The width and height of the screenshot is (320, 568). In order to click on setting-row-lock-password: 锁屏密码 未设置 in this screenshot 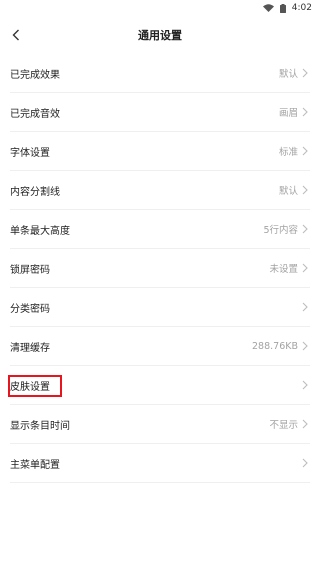, I will do `click(160, 268)`.